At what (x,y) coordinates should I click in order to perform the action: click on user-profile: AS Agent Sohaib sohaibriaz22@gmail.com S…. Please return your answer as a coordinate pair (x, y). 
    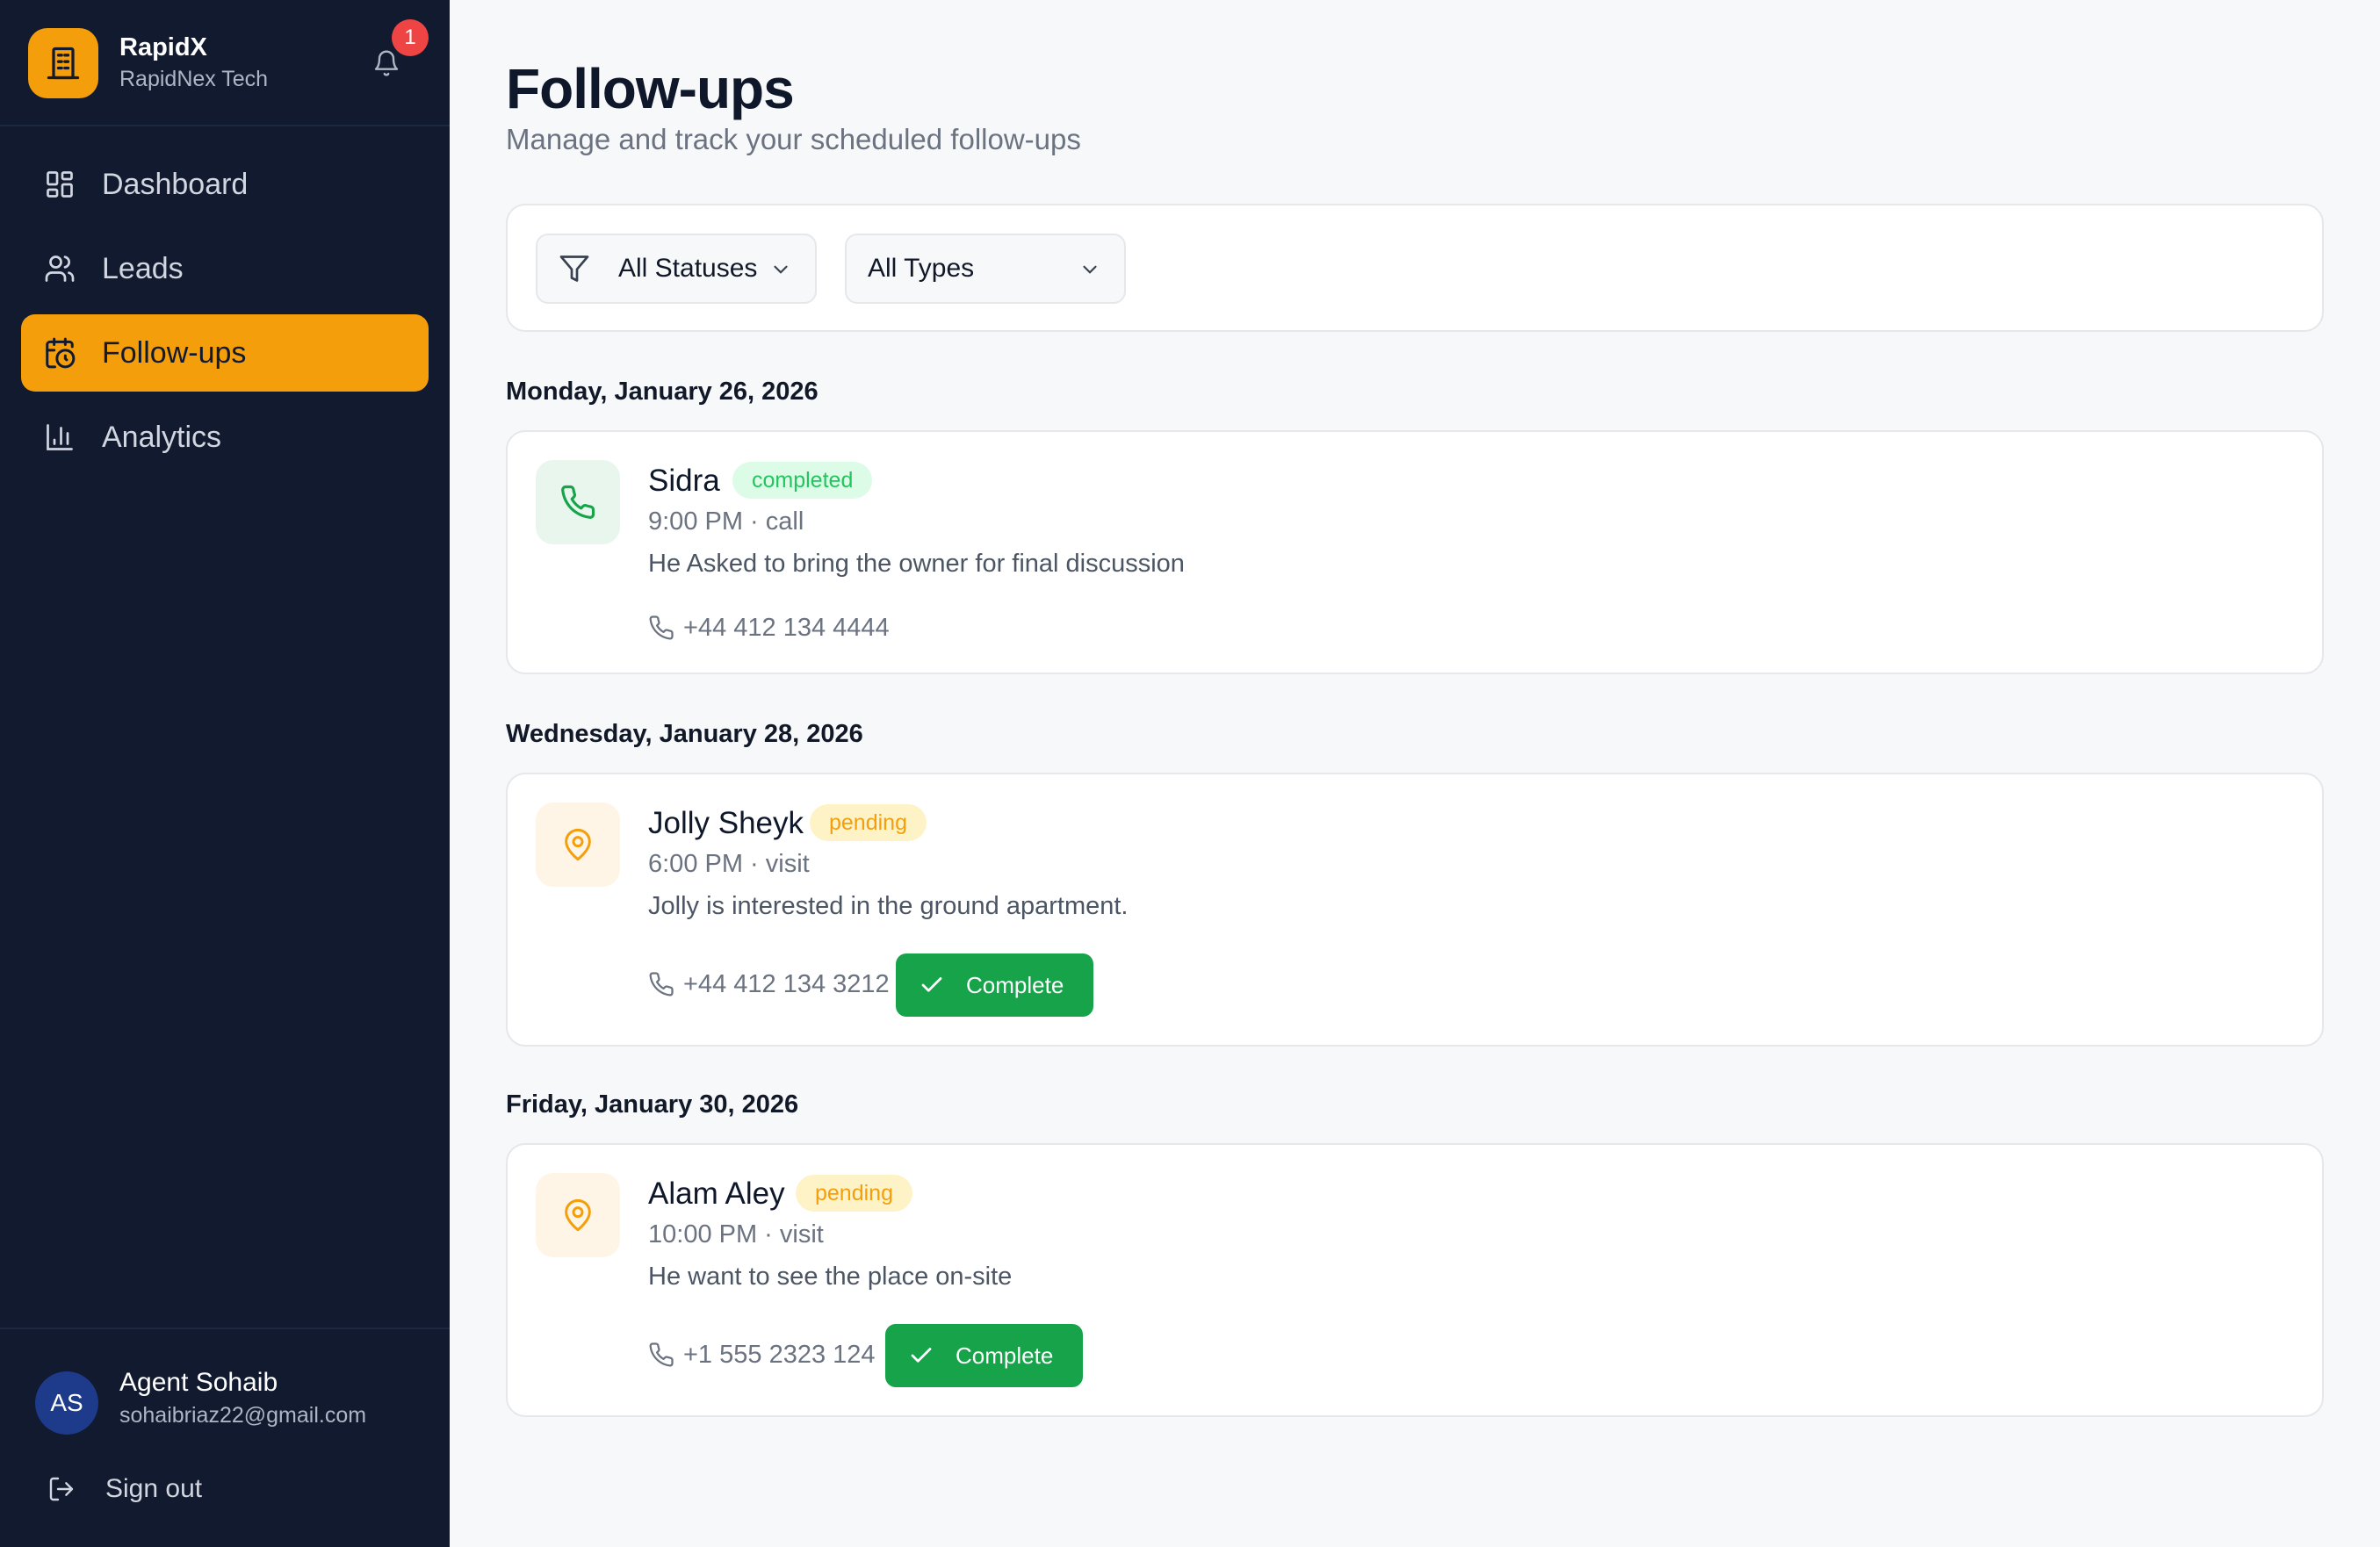
    Looking at the image, I should click on (225, 1437).